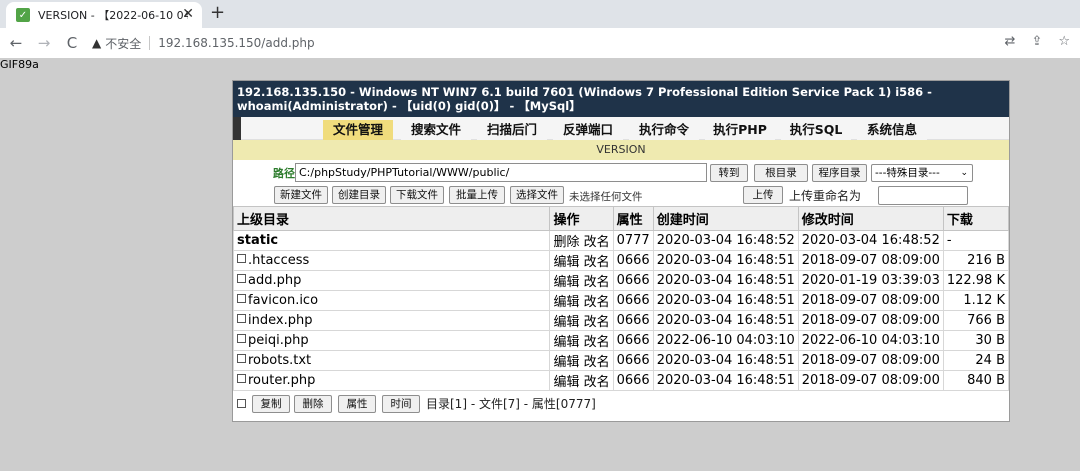  Describe the element at coordinates (633, 240) in the screenshot. I see `permission-cell: 0777` at that location.